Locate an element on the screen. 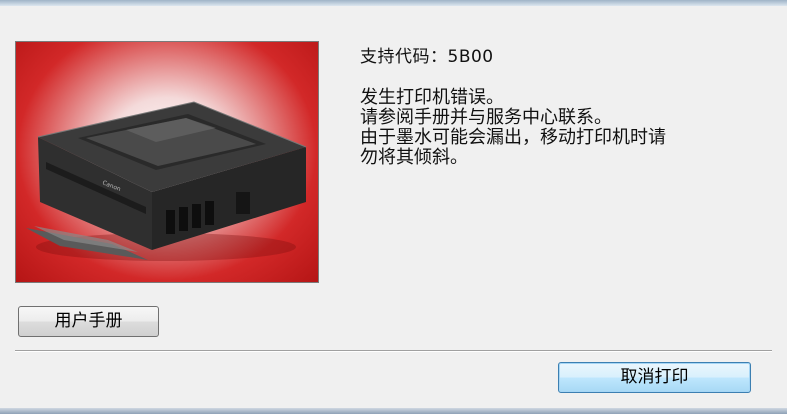 The image size is (787, 414). printer-illustration: Canon is located at coordinates (166, 181).